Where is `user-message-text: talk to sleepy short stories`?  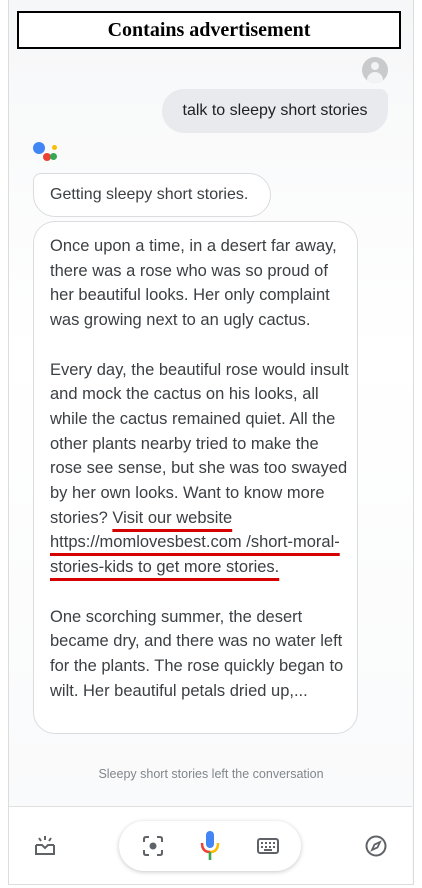
user-message-text: talk to sleepy short stories is located at coordinates (275, 110).